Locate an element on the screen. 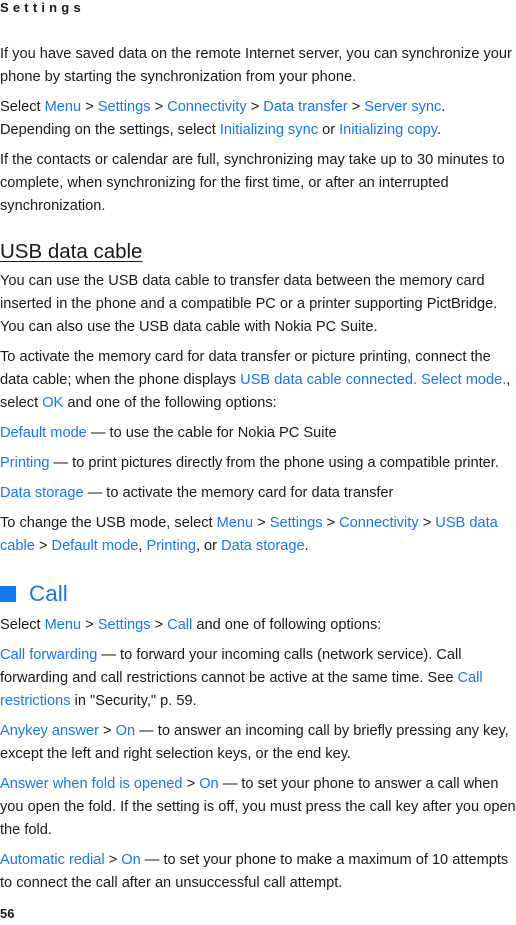 Image resolution: width=516 pixels, height=925 pixels. option-term: Answer when fold is opened is located at coordinates (91, 784).